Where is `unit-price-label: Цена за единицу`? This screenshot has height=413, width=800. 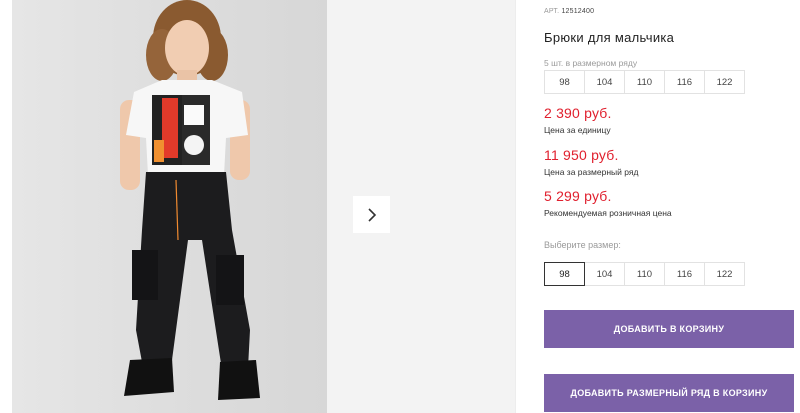 unit-price-label: Цена за единицу is located at coordinates (577, 130).